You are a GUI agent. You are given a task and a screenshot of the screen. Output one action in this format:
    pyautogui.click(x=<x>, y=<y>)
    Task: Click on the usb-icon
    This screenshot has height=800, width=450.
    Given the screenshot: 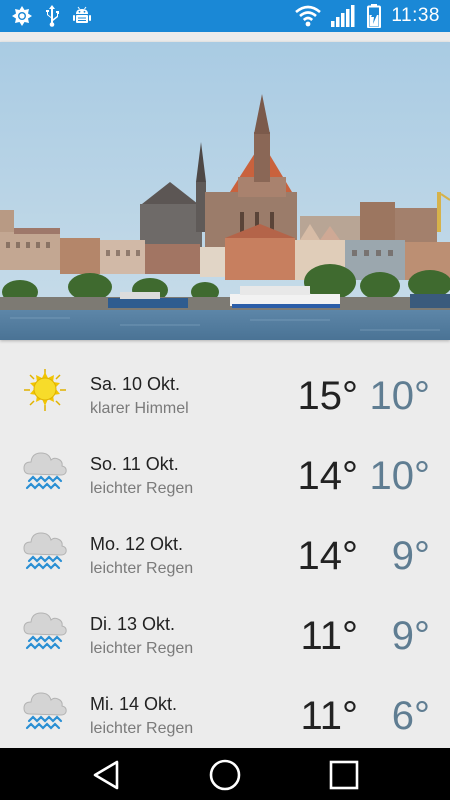 What is the action you would take?
    pyautogui.click(x=52, y=16)
    